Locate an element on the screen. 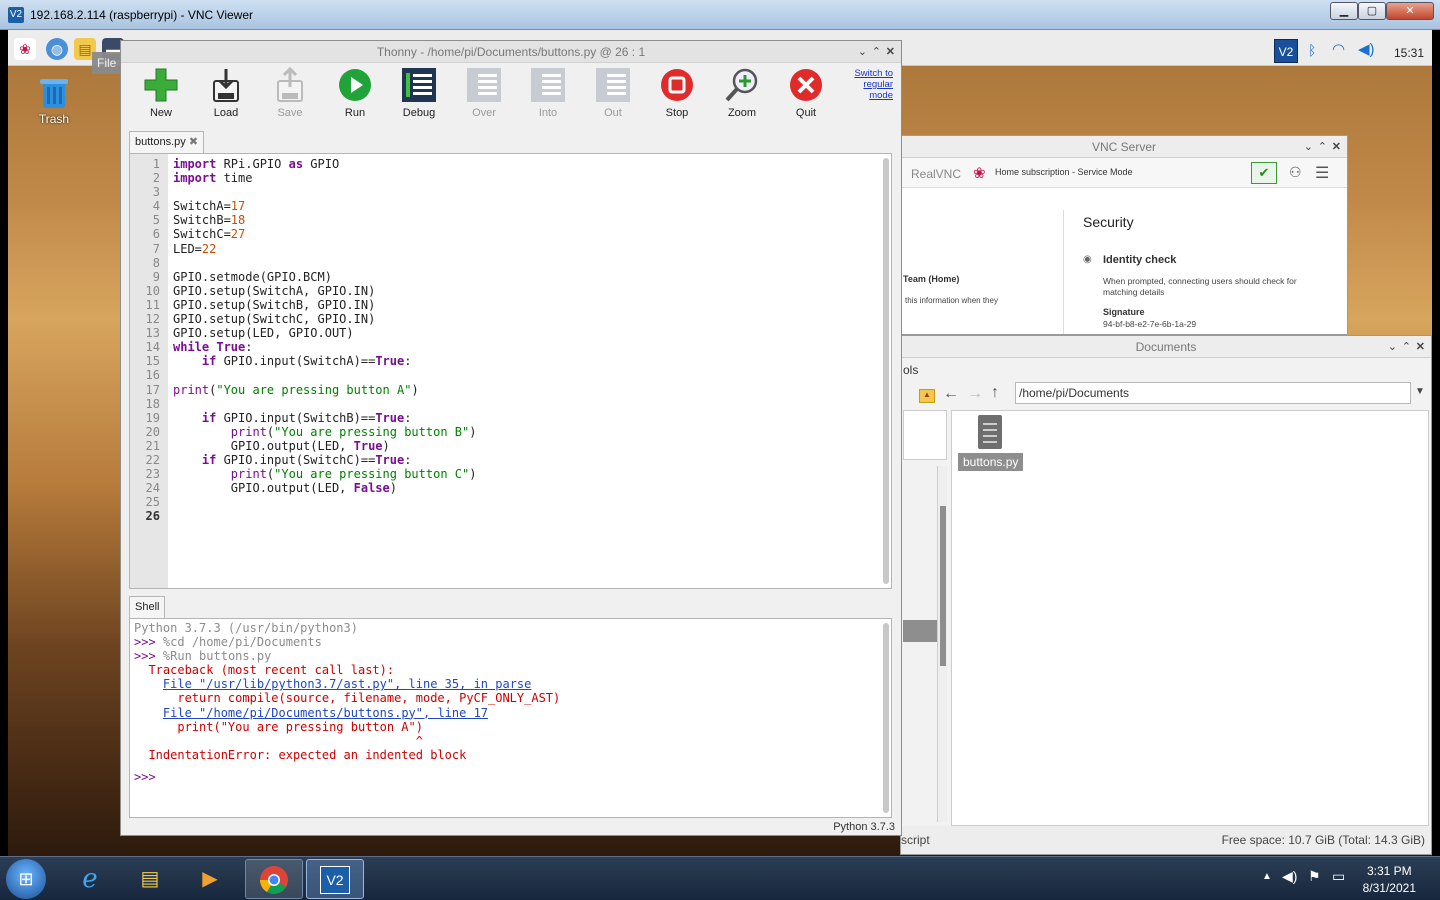  over-label: Over is located at coordinates (484, 113).